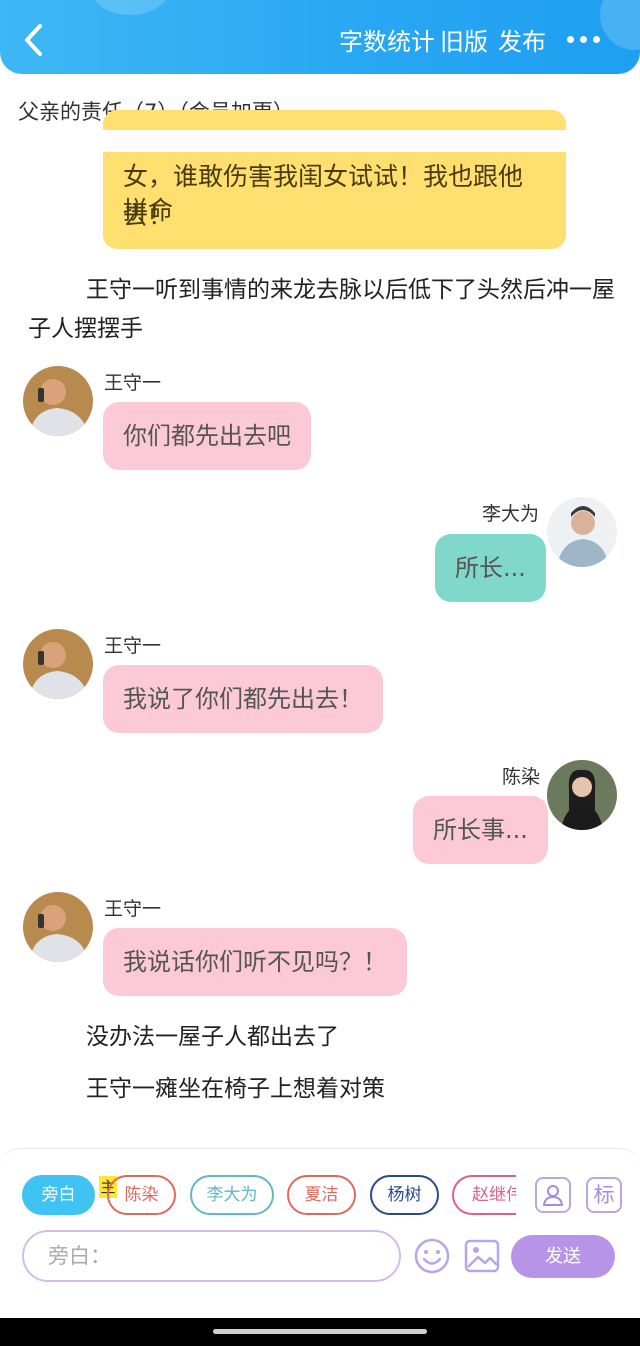 Image resolution: width=640 pixels, height=1346 pixels. I want to click on image-icon, so click(482, 1256).